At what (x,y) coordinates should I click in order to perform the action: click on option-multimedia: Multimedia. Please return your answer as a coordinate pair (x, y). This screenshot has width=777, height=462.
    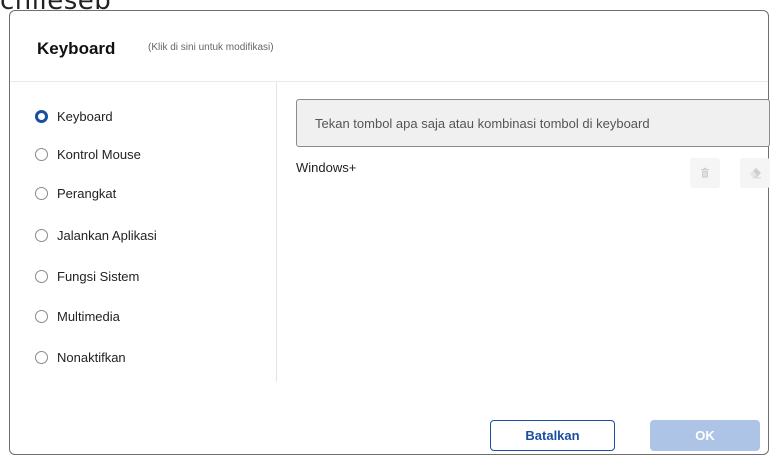
    Looking at the image, I should click on (77, 316).